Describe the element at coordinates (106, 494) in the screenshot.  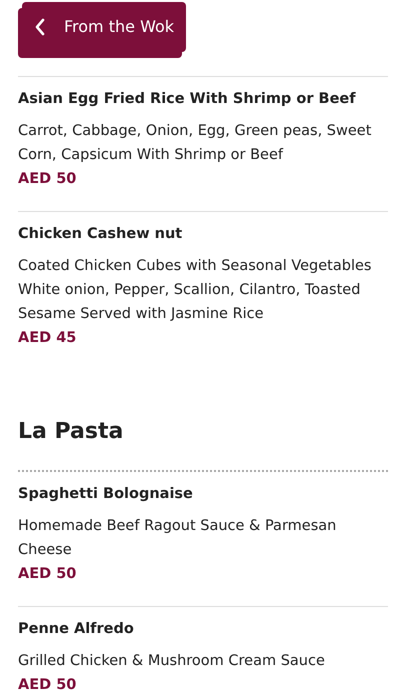
I see `dish-name: Spaghetti Bolognaise` at that location.